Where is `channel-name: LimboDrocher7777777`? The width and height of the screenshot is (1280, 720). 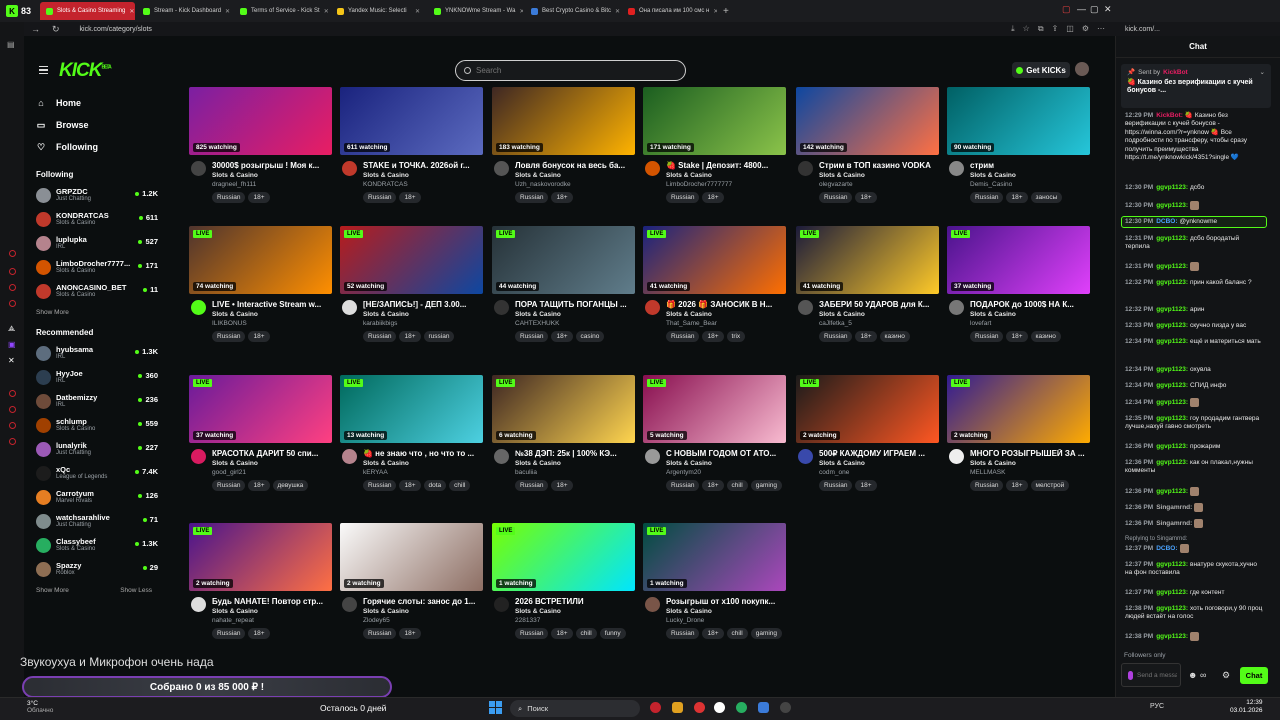 channel-name: LimboDrocher7777777 is located at coordinates (699, 184).